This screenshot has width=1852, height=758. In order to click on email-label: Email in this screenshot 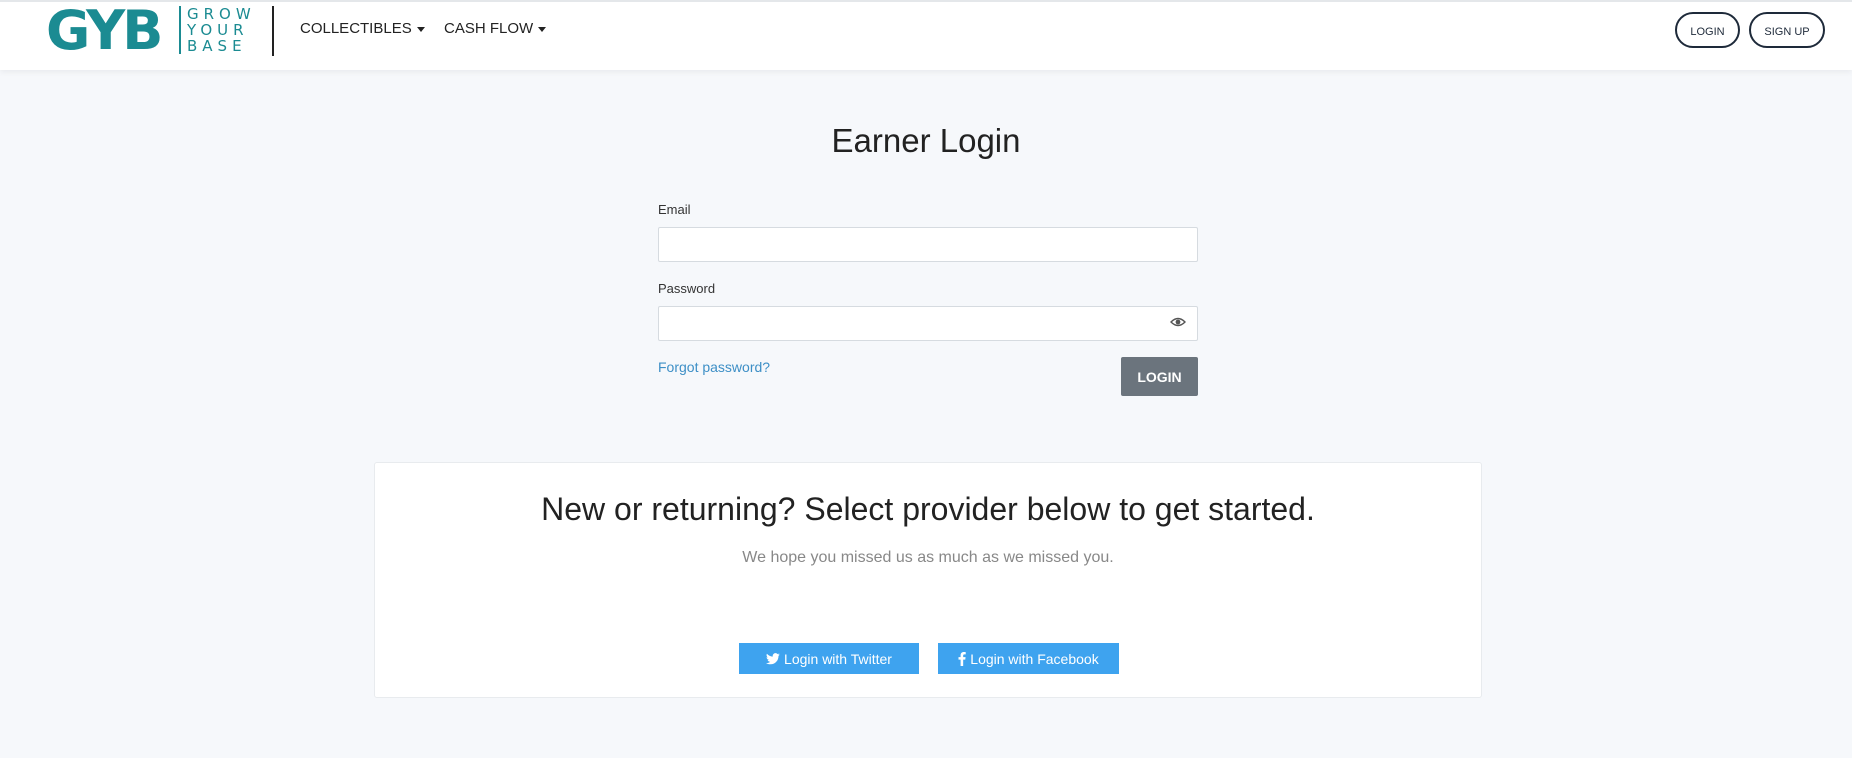, I will do `click(674, 209)`.